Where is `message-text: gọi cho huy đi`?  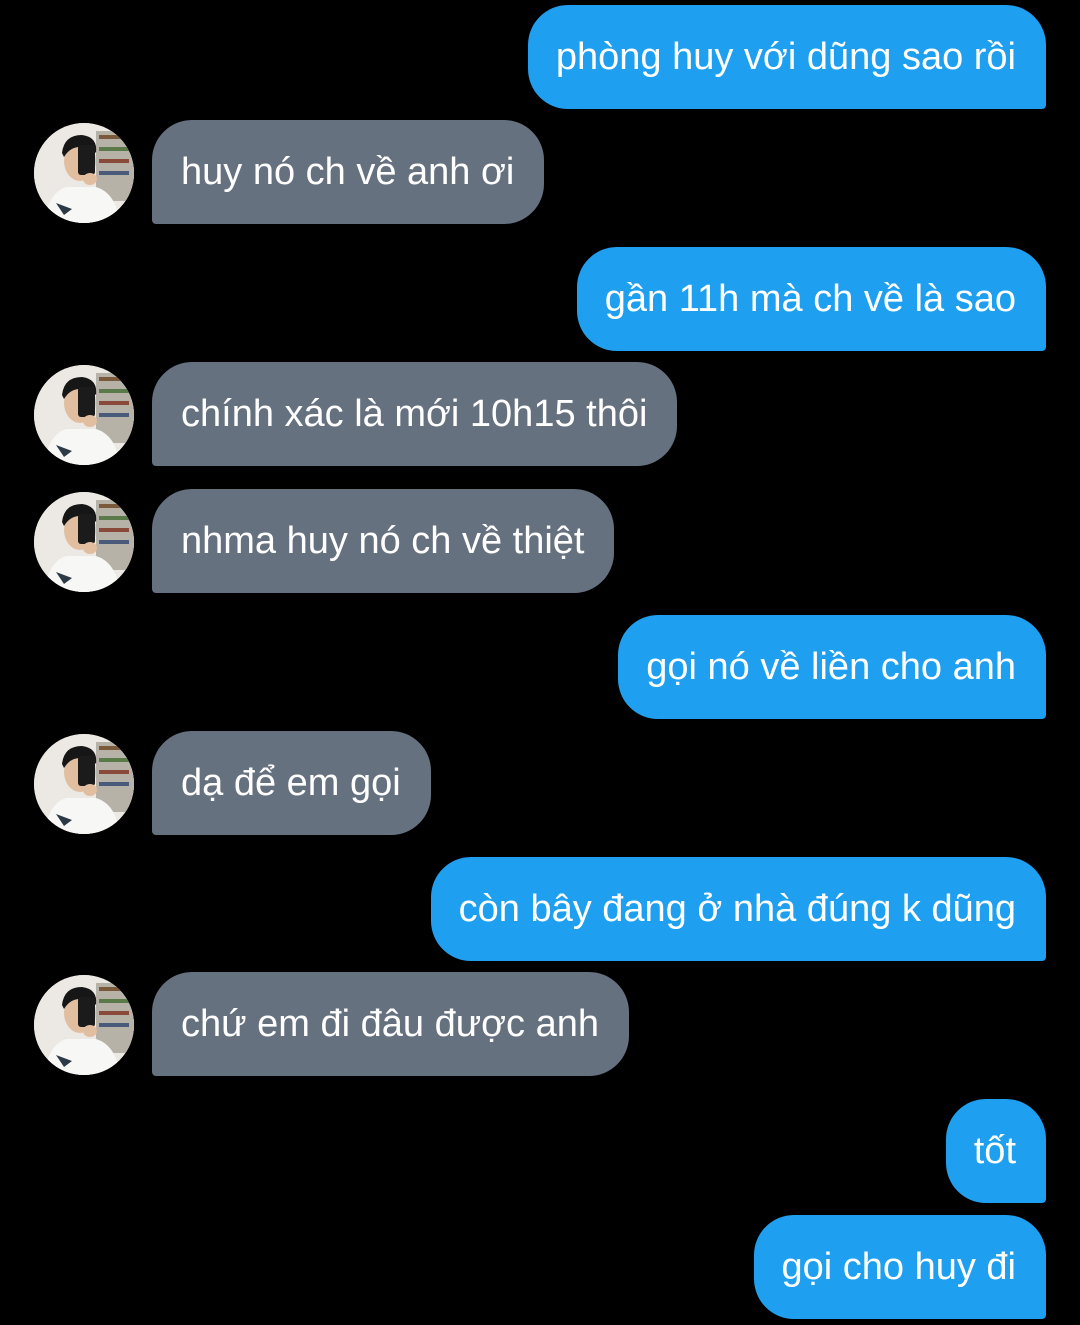 message-text: gọi cho huy đi is located at coordinates (899, 1267).